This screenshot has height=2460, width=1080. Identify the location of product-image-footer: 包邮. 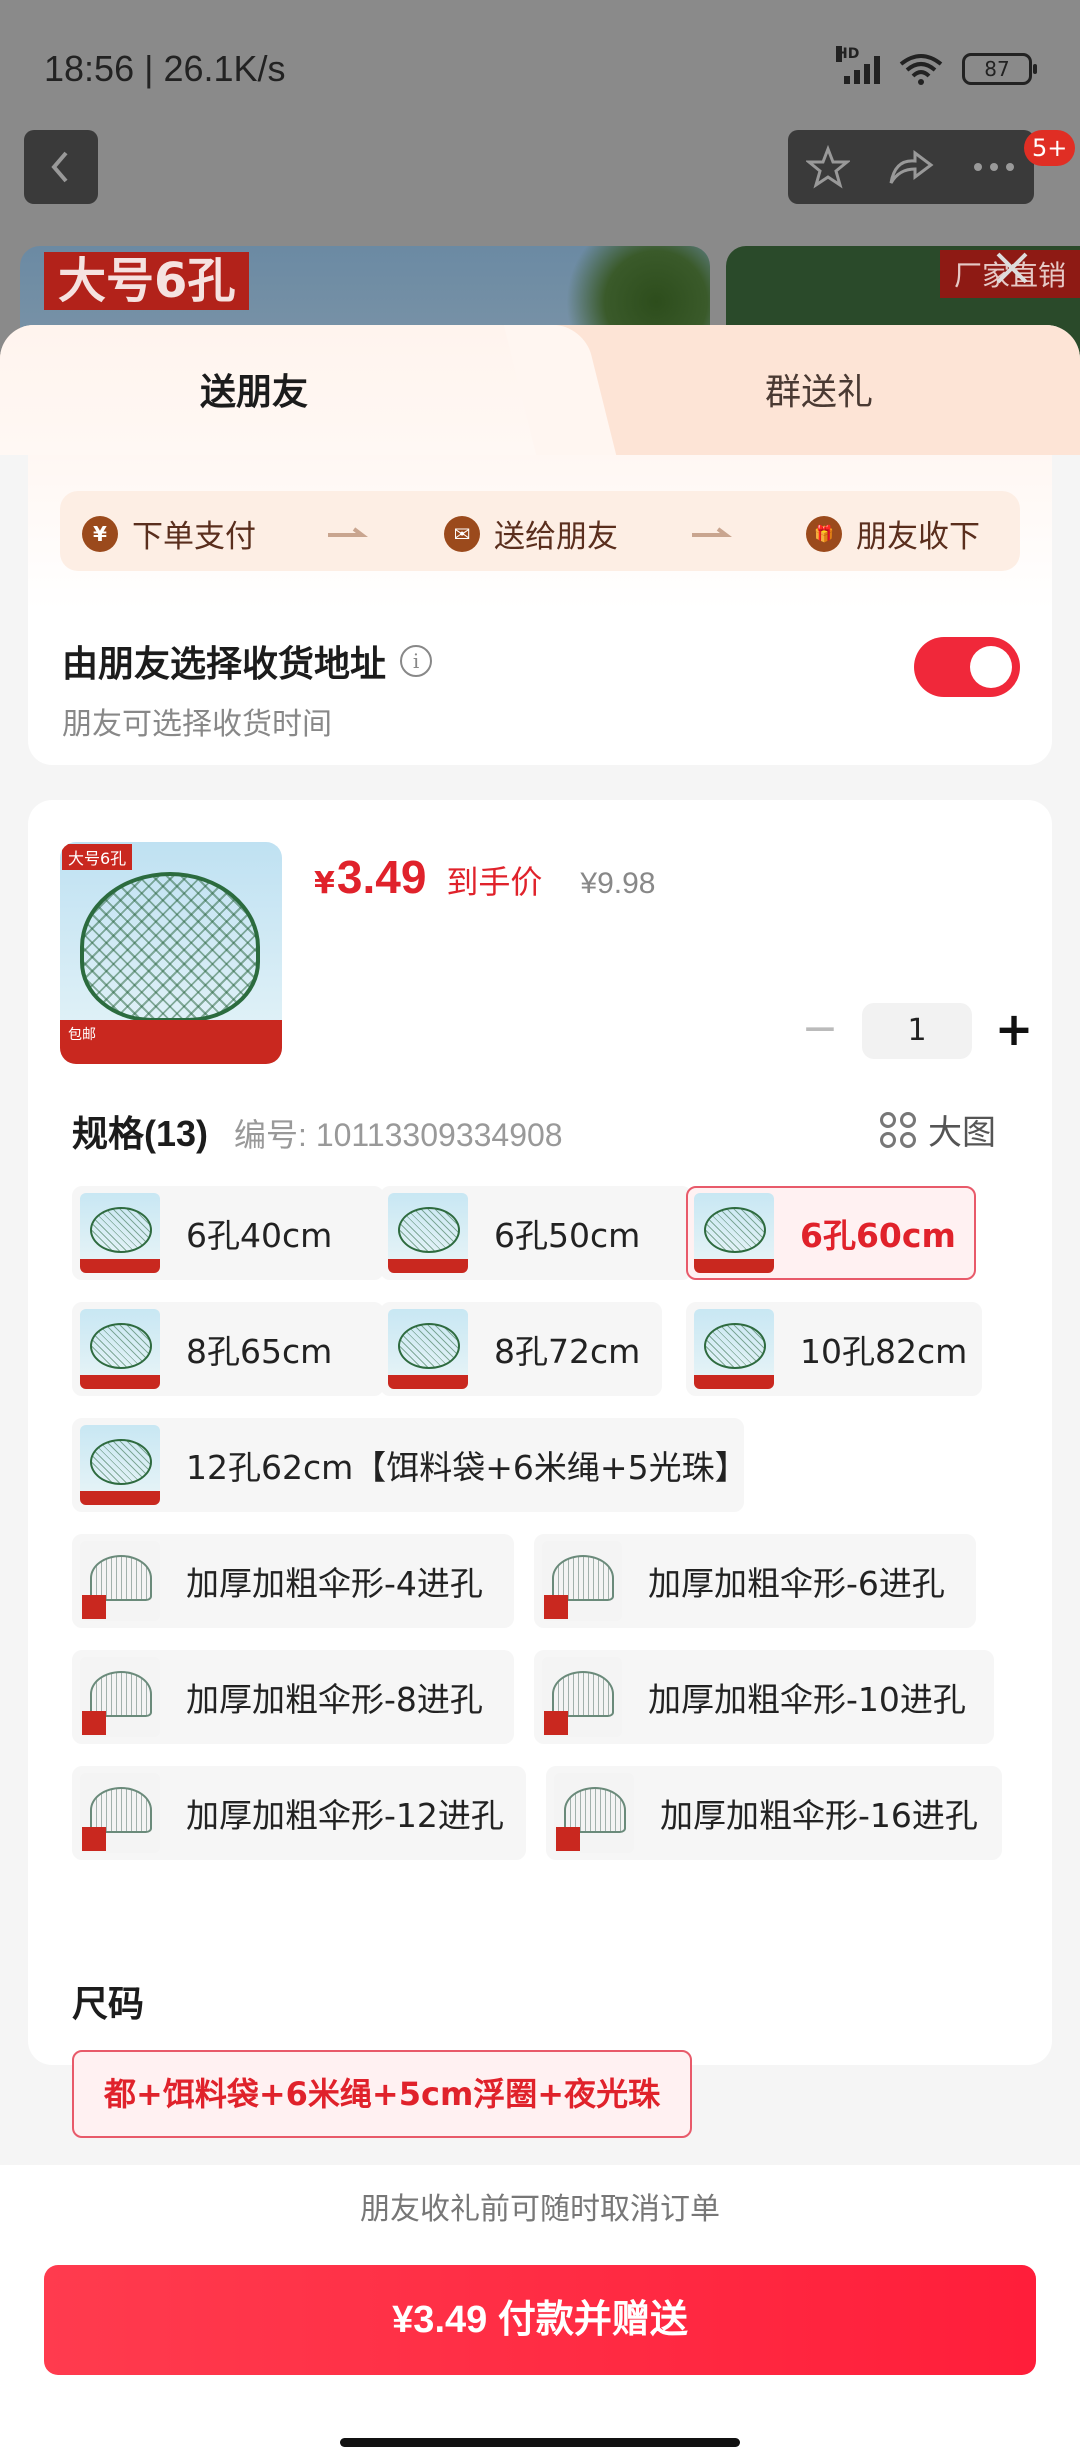
(171, 1042).